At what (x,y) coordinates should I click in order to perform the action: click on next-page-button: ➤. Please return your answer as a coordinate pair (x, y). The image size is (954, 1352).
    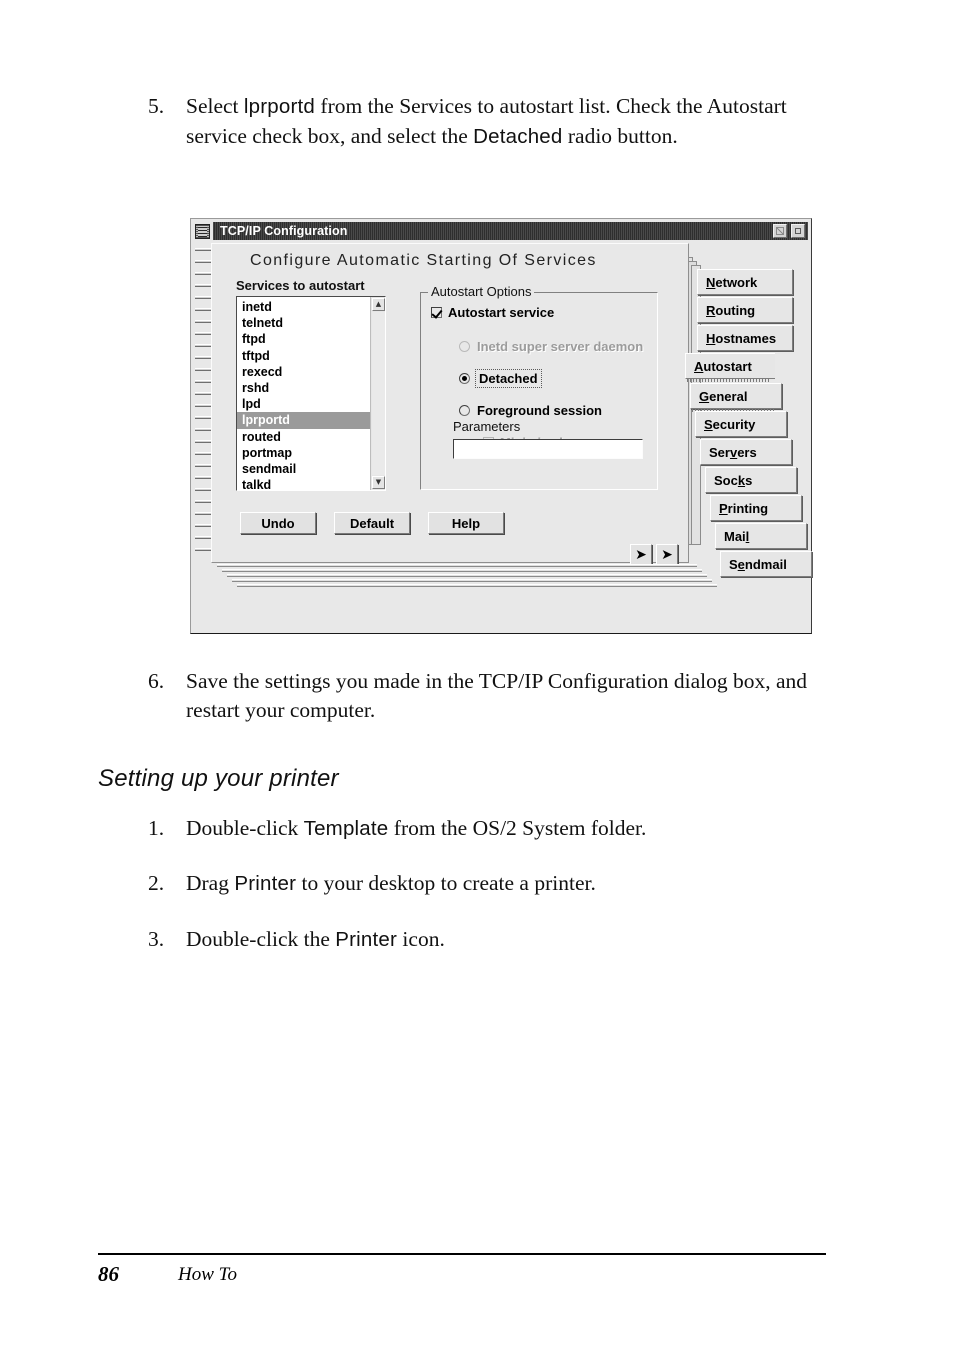
    Looking at the image, I should click on (667, 554).